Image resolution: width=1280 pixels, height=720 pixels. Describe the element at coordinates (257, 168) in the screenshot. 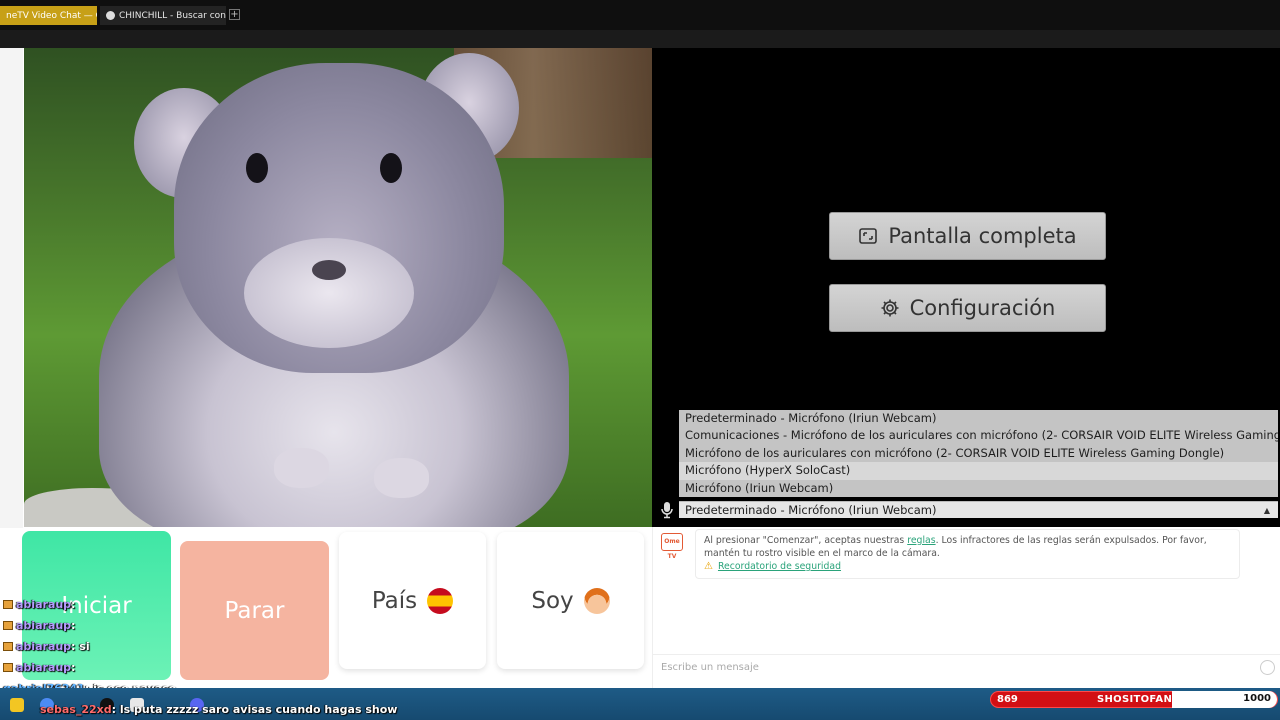

I see `chinchilla-eye-left` at that location.